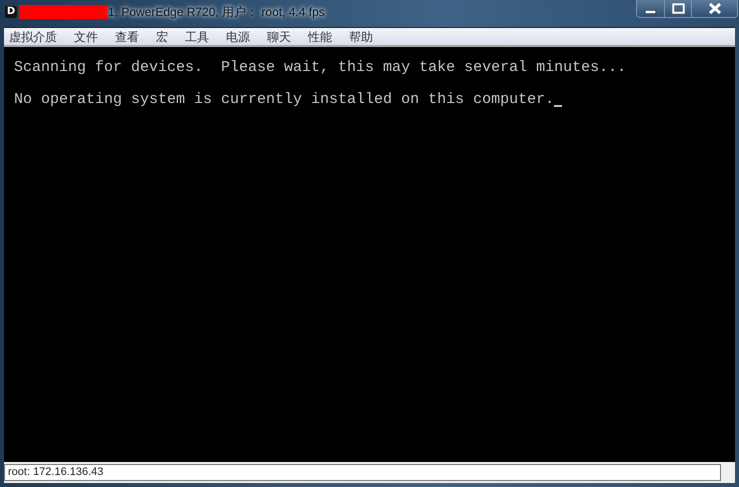 This screenshot has width=739, height=487. I want to click on close-icon, so click(714, 8).